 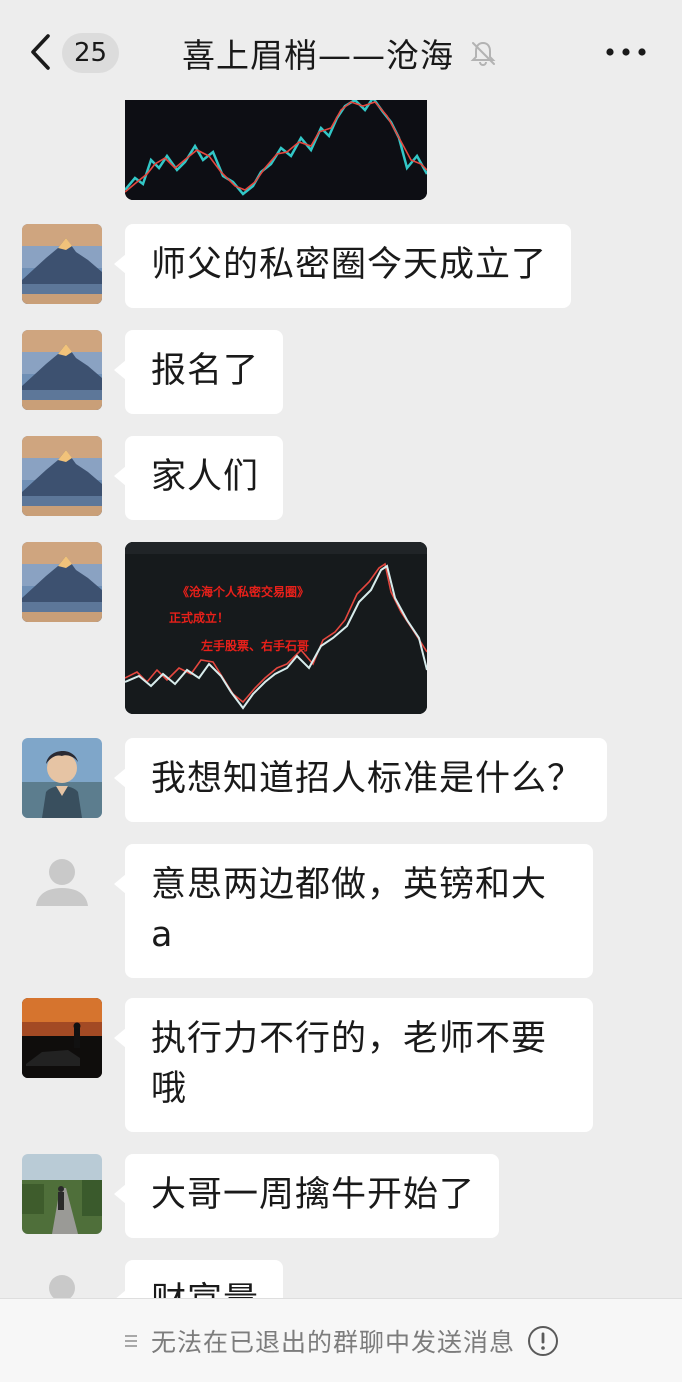 I want to click on chevron-left-icon, so click(x=40, y=52).